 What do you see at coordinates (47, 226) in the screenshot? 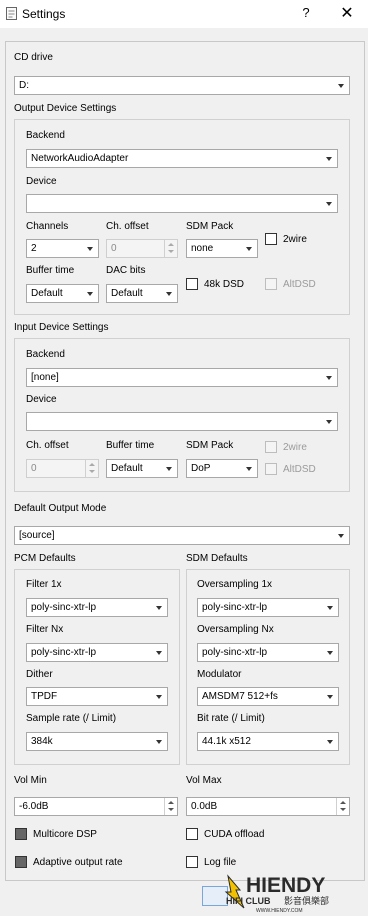
I see `channels-label: Channels` at bounding box center [47, 226].